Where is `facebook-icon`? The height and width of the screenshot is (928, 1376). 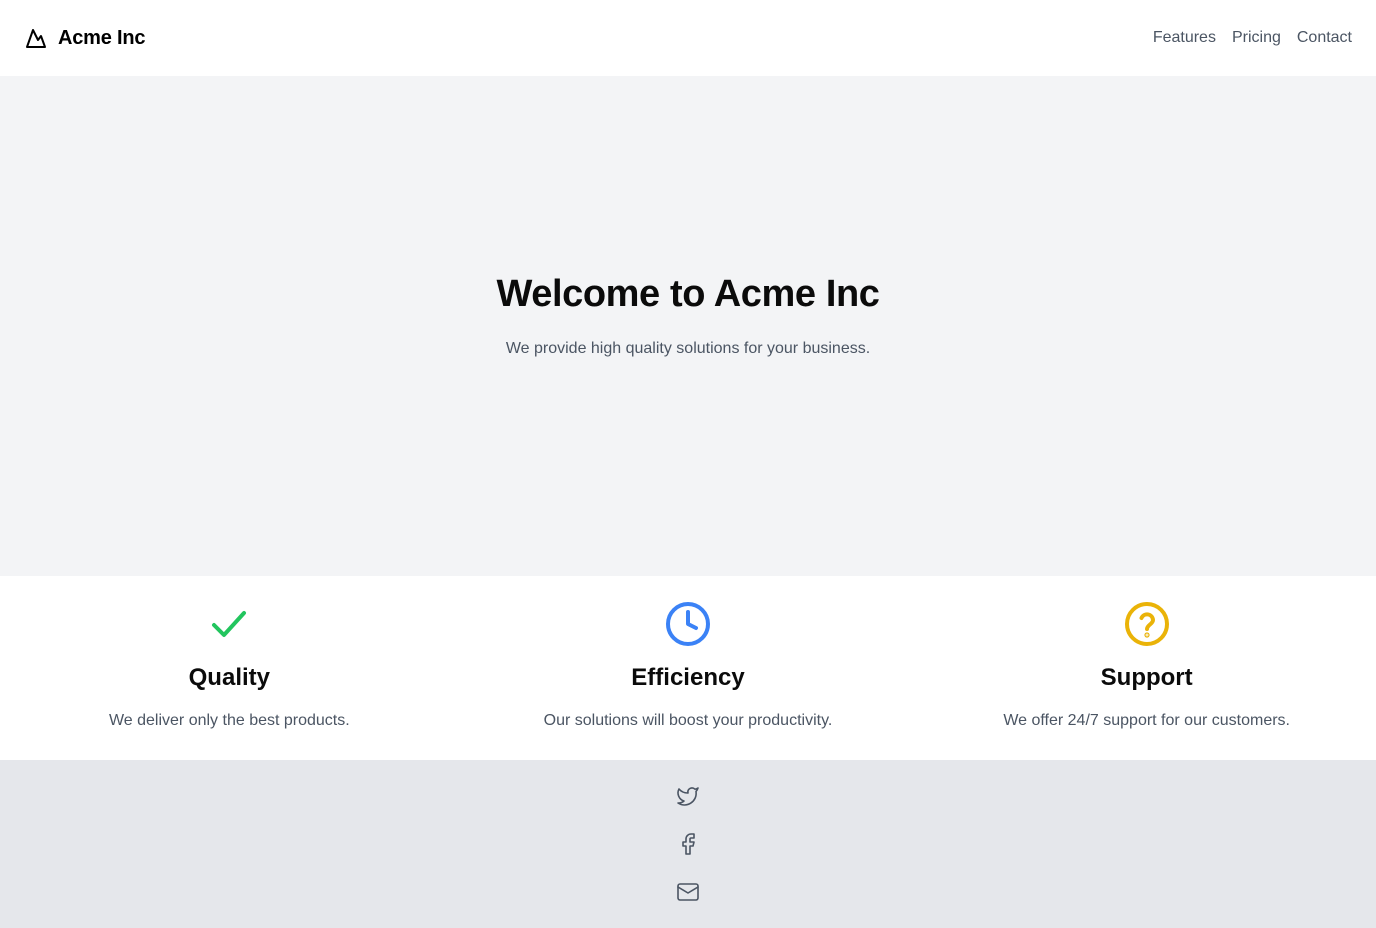 facebook-icon is located at coordinates (688, 844).